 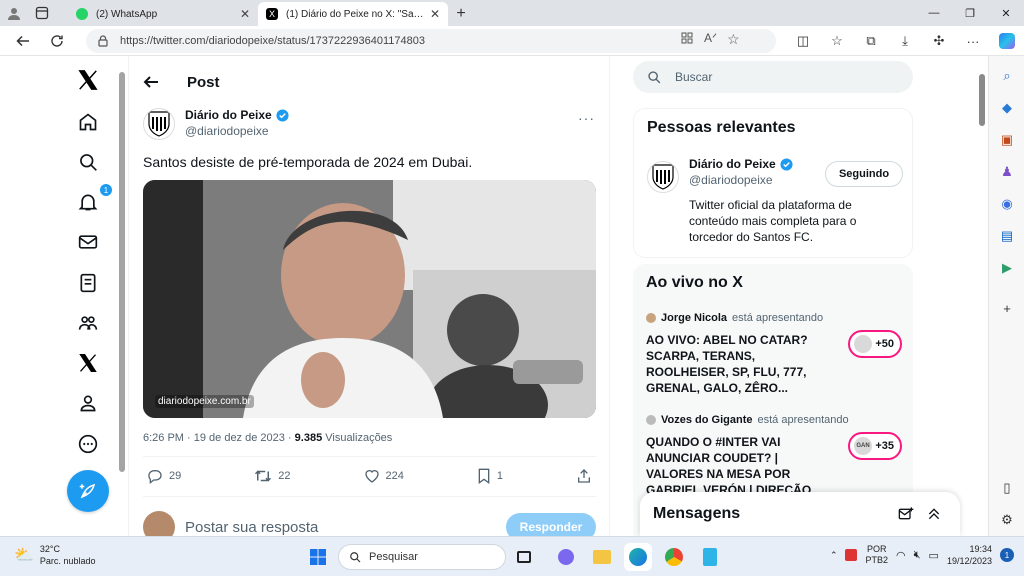 What do you see at coordinates (917, 555) in the screenshot?
I see `speaker-muted-icon: 🔇︎` at bounding box center [917, 555].